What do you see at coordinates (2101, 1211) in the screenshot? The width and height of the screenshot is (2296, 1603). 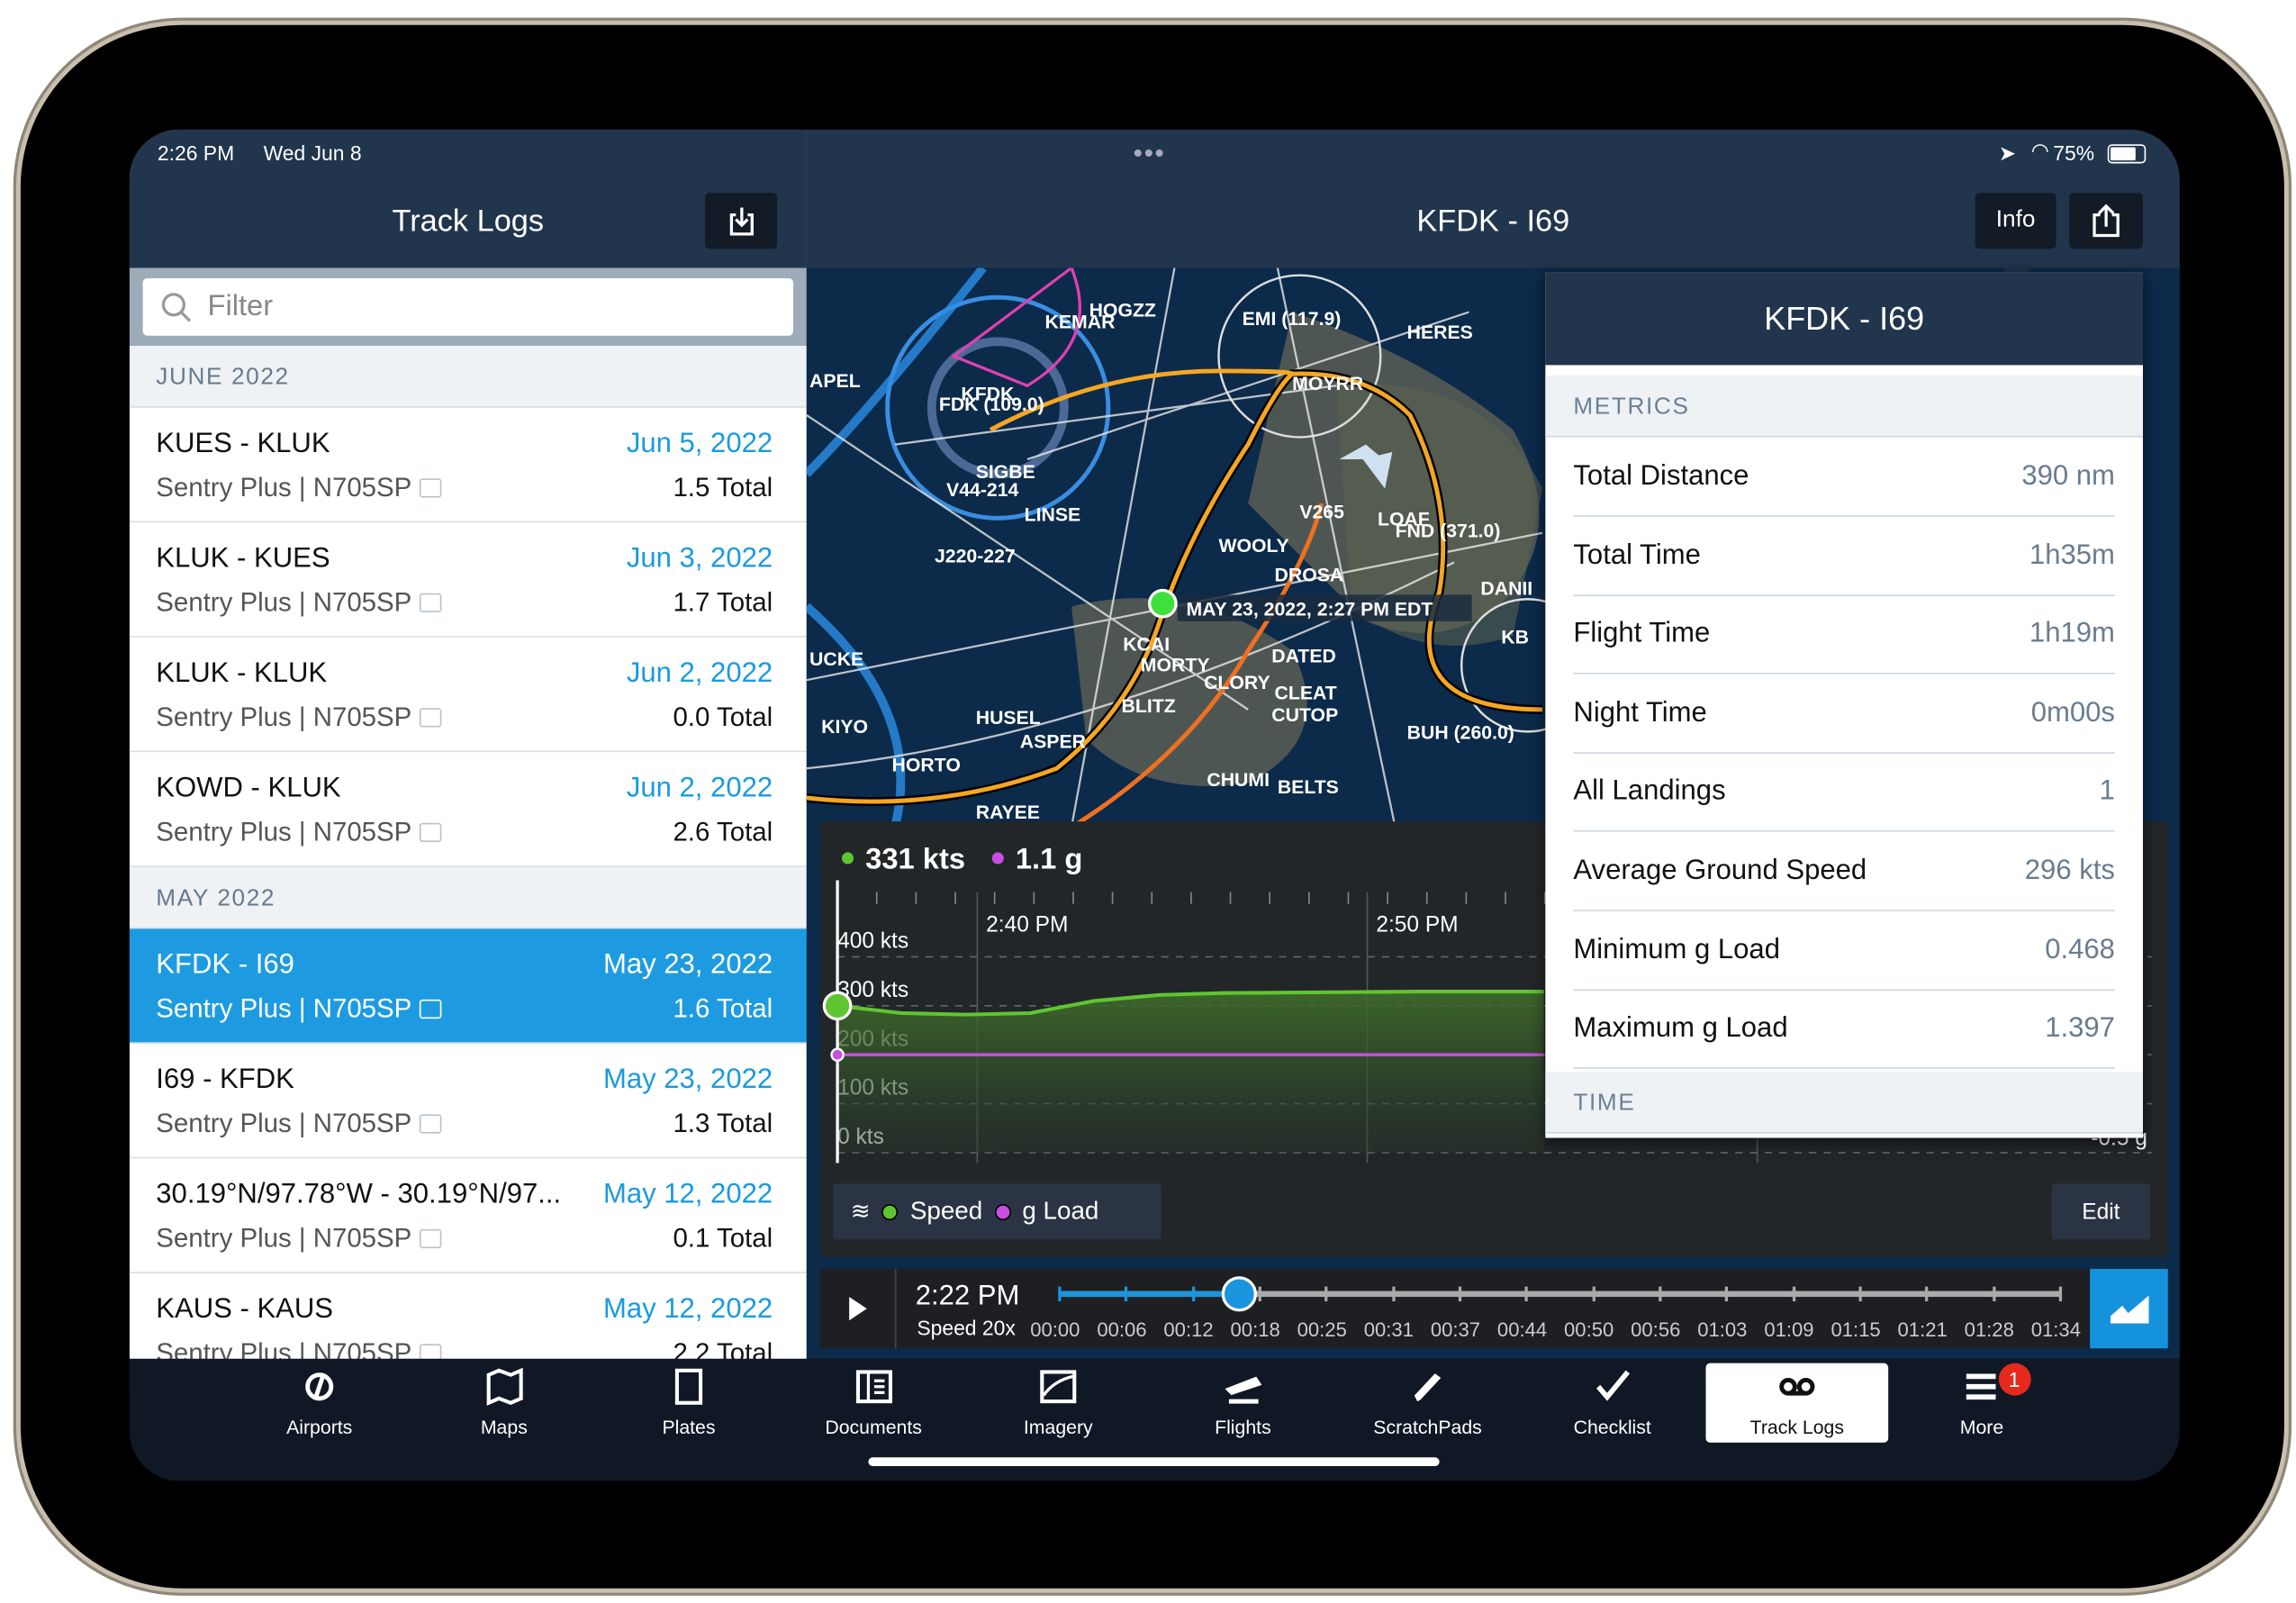 I see `edit-button: Edit` at bounding box center [2101, 1211].